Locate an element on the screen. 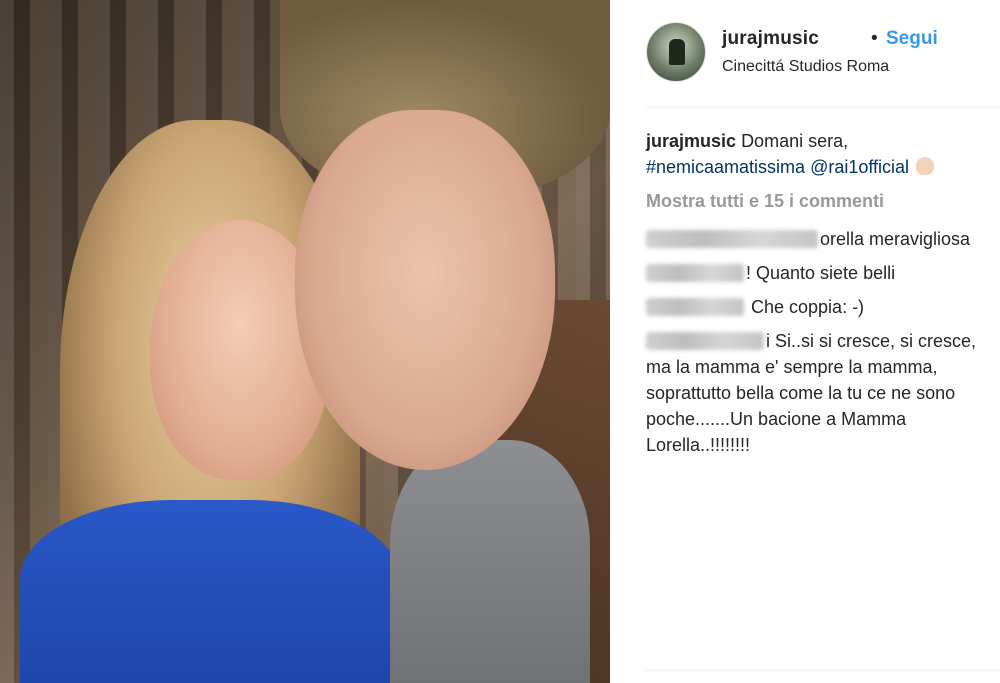 Image resolution: width=1000 pixels, height=683 pixels. ok-hand-emoji-icon is located at coordinates (925, 166).